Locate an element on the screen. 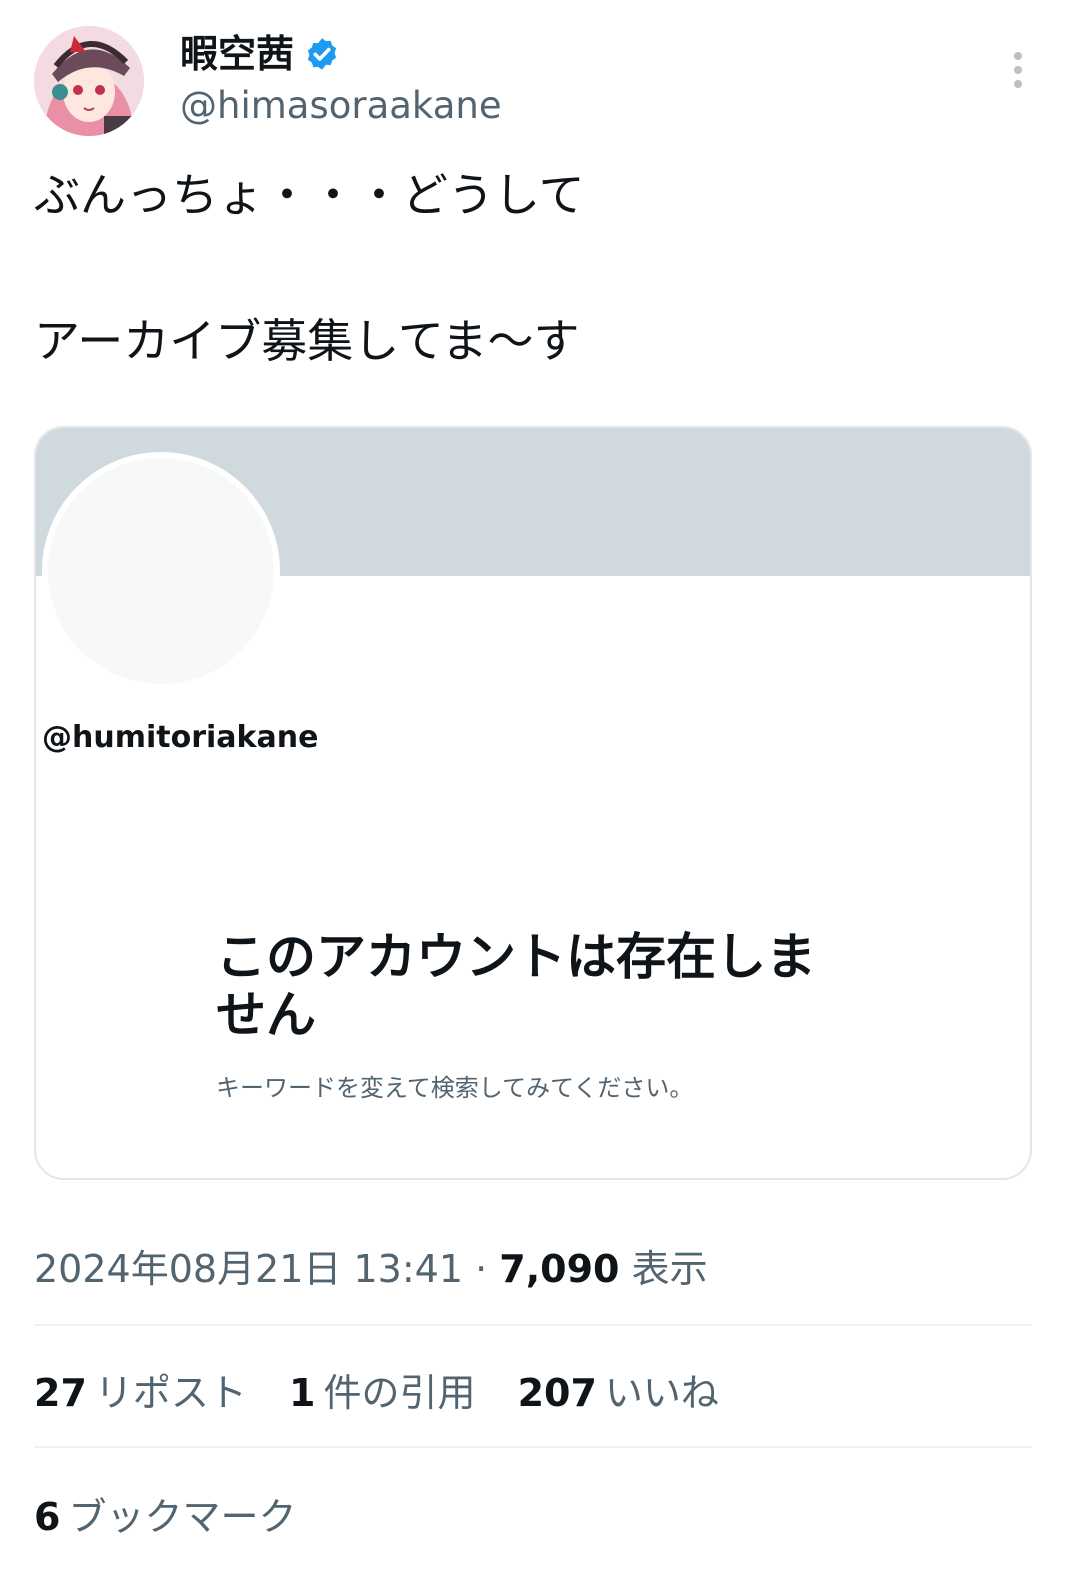 Image resolution: width=1080 pixels, height=1588 pixels. likes-label: いいね is located at coordinates (661, 1393).